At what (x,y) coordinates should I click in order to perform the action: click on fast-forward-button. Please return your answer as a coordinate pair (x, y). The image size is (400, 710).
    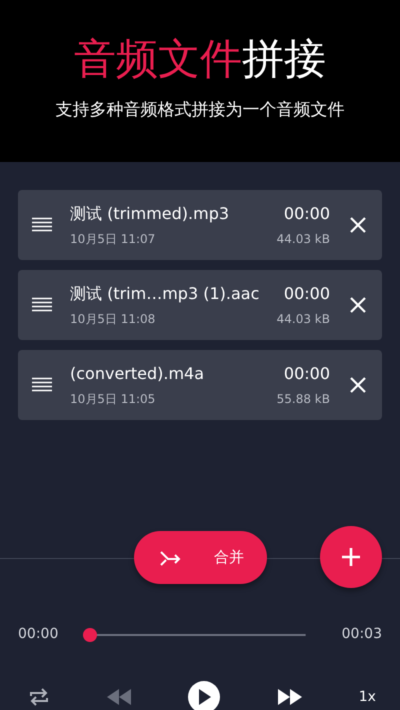
    Looking at the image, I should click on (290, 697).